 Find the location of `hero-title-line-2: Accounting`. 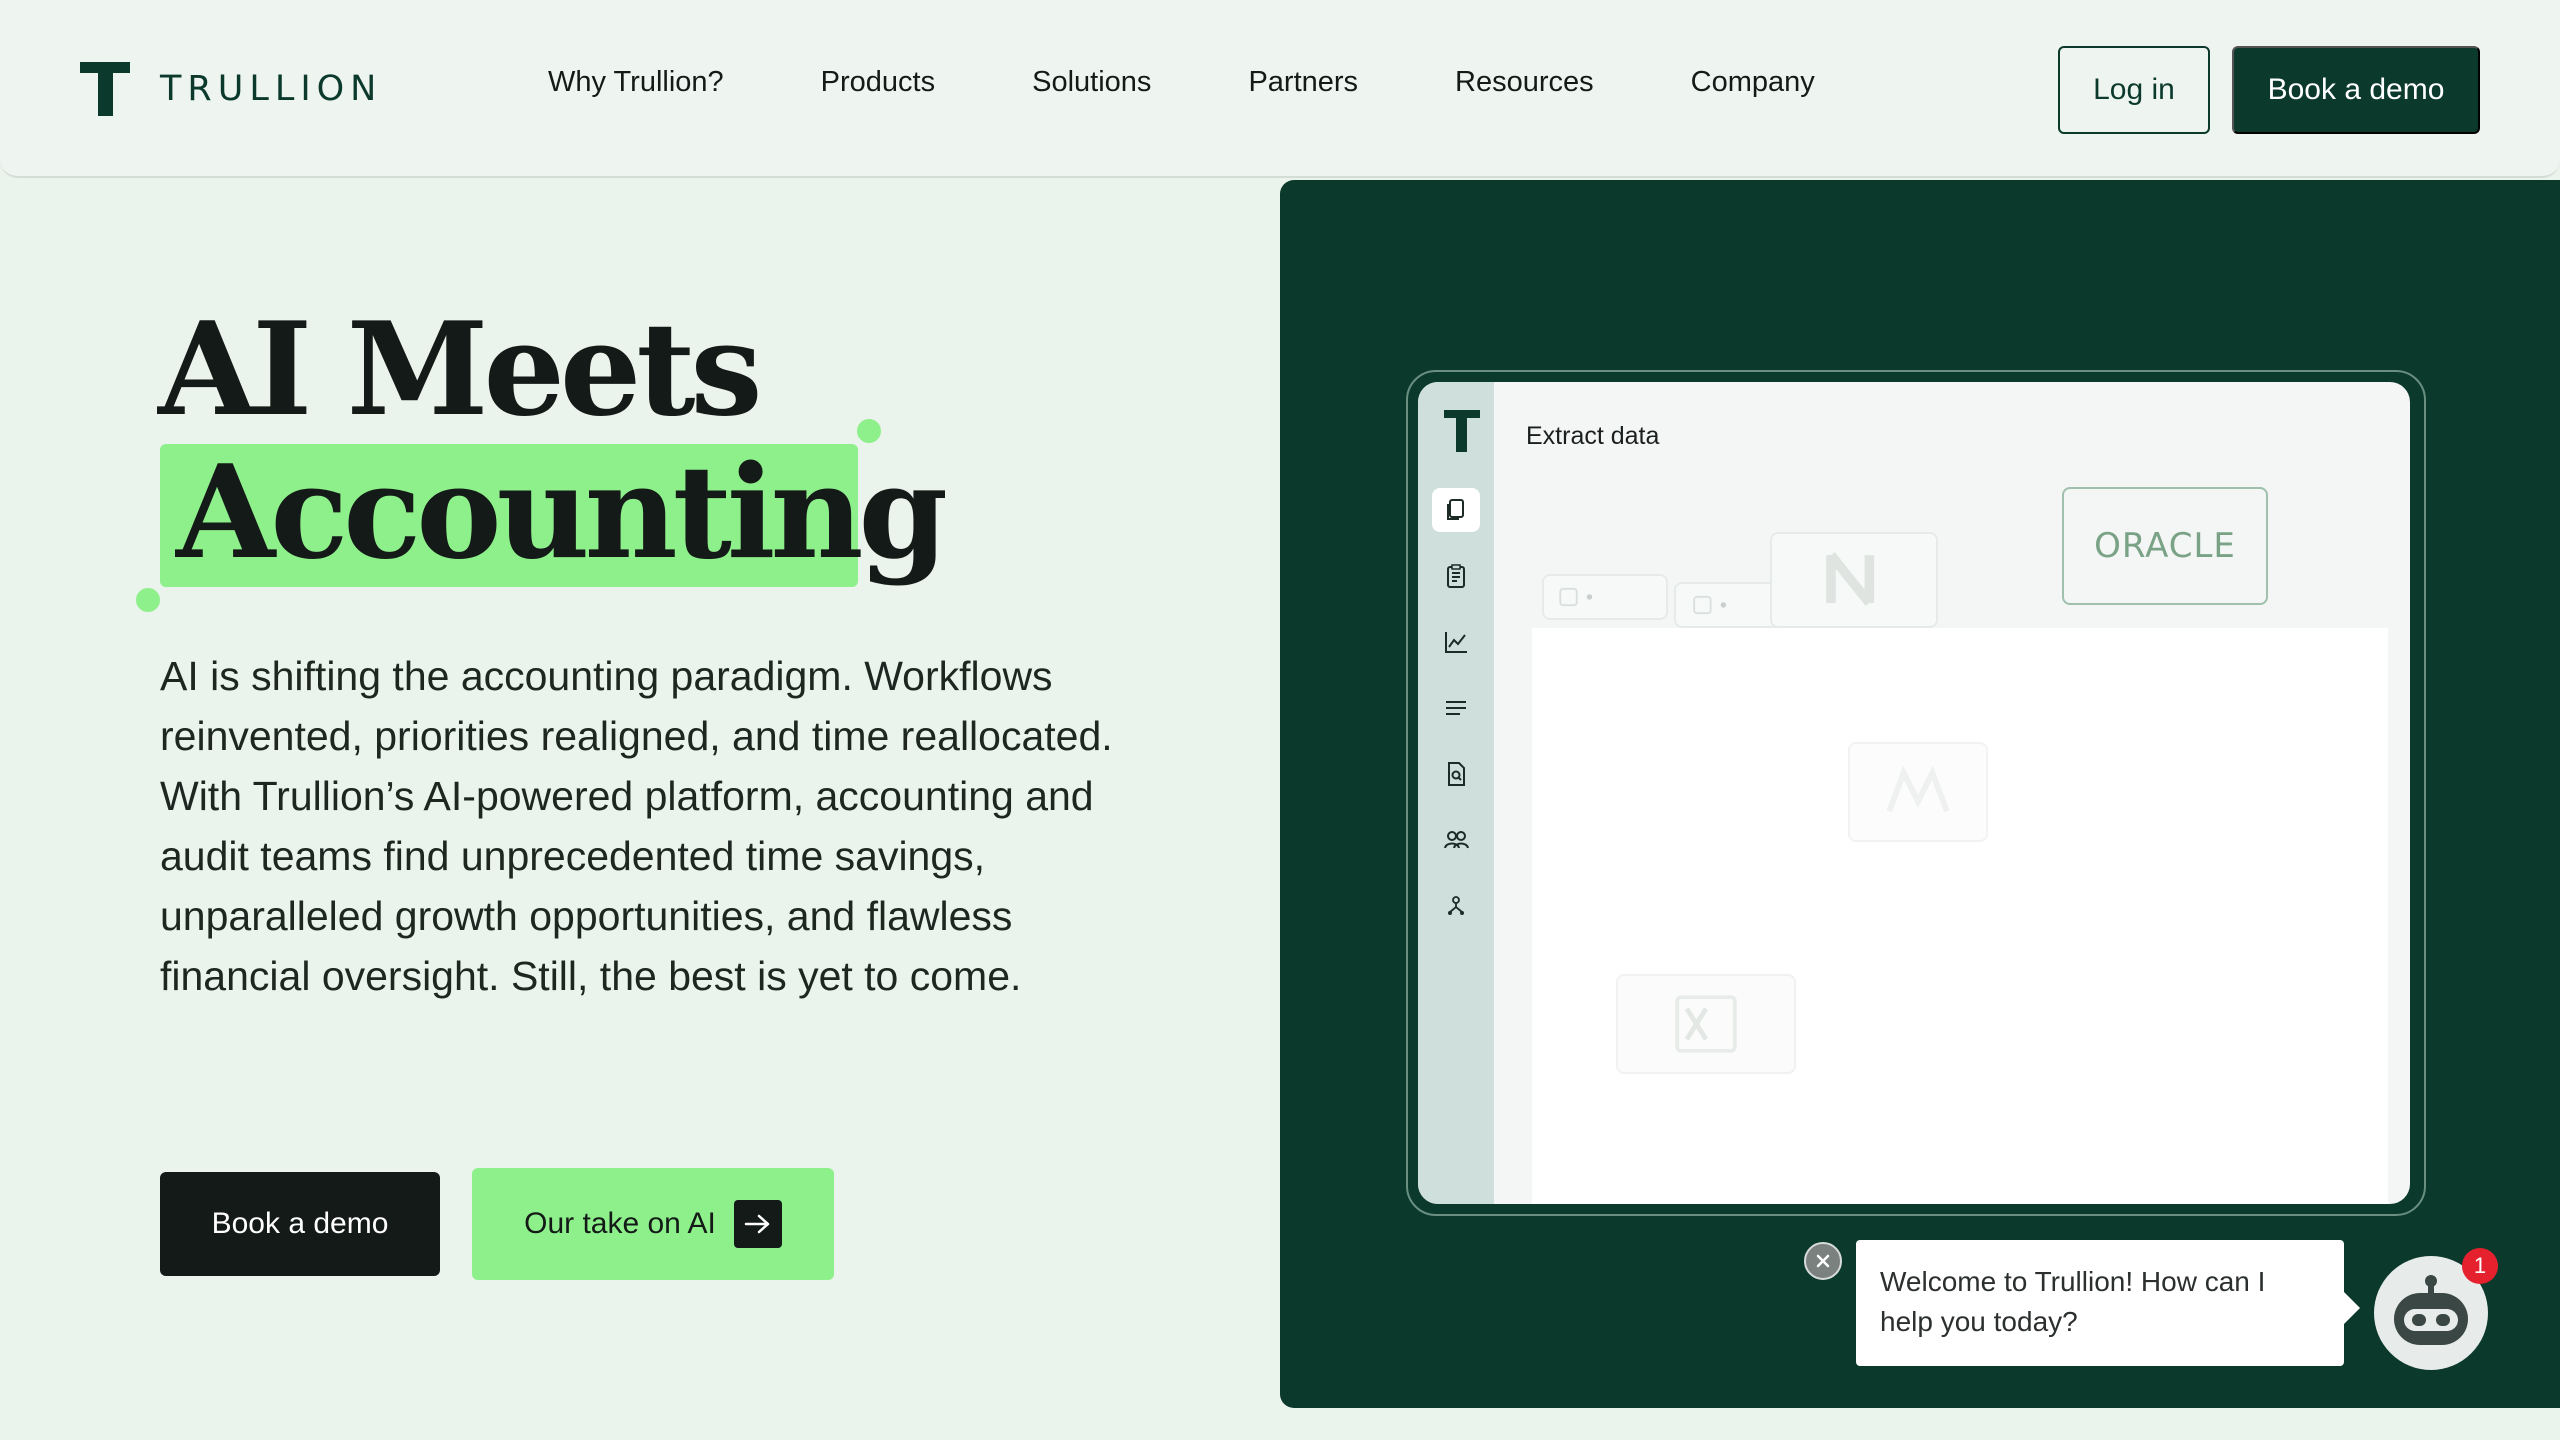

hero-title-line-2: Accounting is located at coordinates (562, 513).